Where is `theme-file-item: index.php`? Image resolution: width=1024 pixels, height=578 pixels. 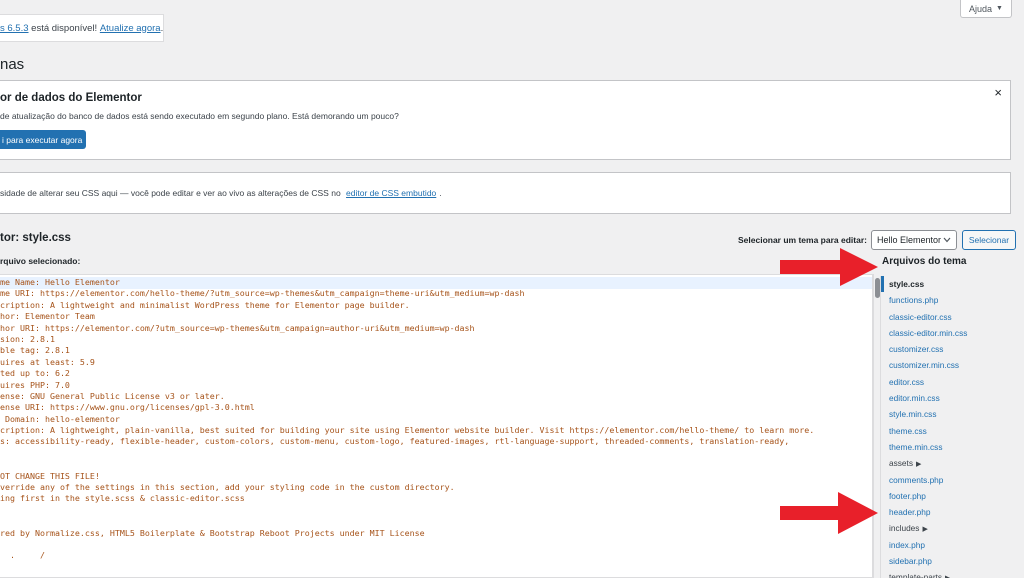
theme-file-item: index.php is located at coordinates (952, 545).